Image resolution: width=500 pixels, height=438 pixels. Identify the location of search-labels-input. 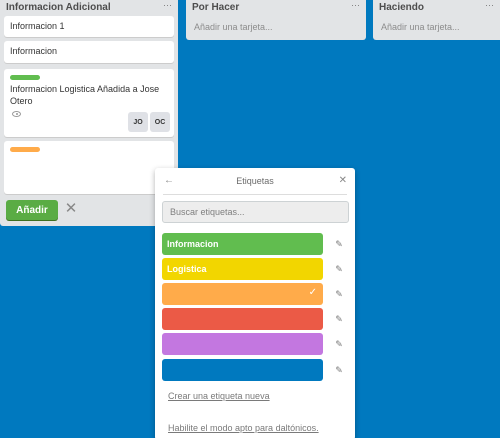
(255, 212).